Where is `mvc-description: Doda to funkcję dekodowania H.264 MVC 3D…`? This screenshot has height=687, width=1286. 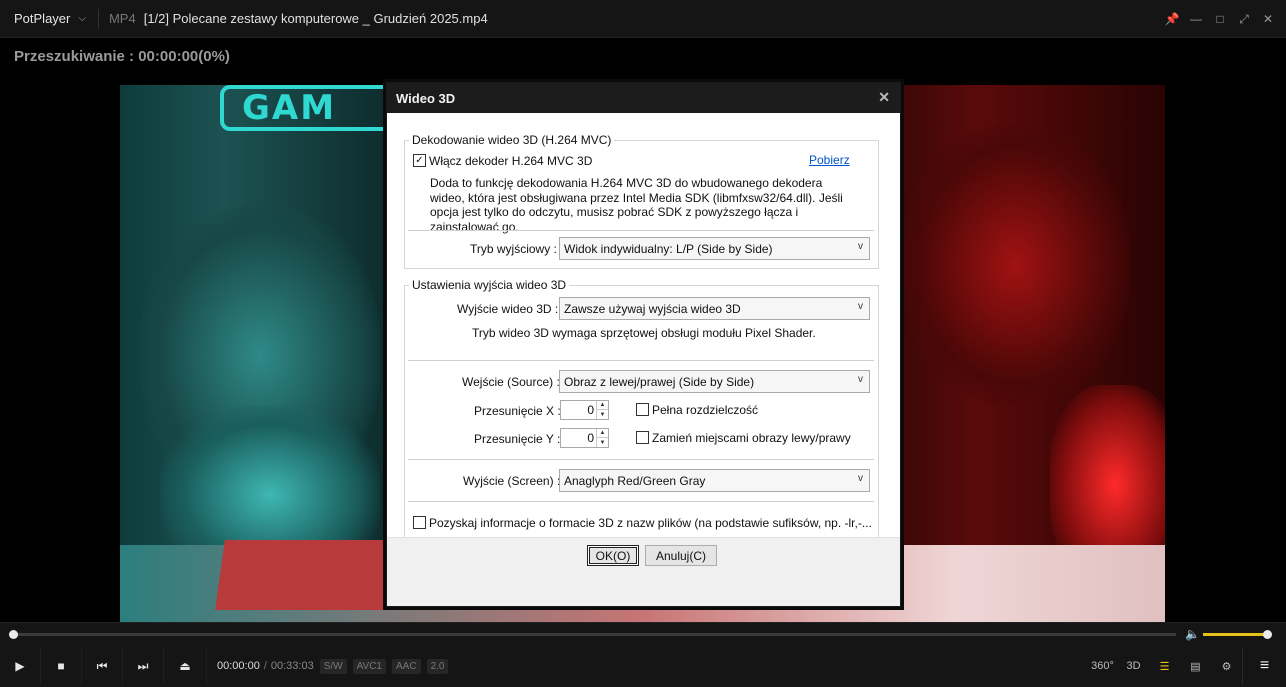 mvc-description: Doda to funkcję dekodowania H.264 MVC 3D… is located at coordinates (636, 205).